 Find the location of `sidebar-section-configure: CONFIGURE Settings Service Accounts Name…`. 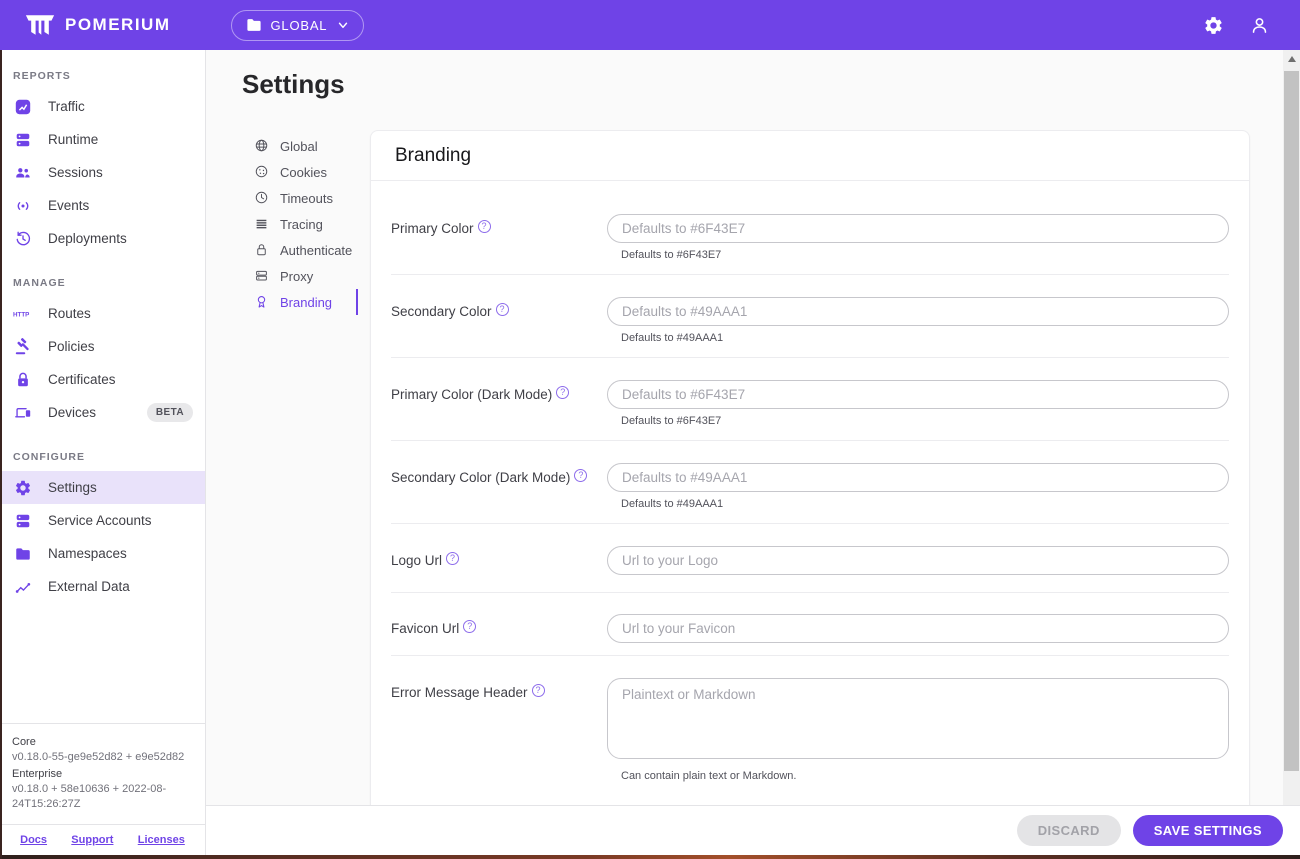

sidebar-section-configure: CONFIGURE Settings Service Accounts Name… is located at coordinates (102, 516).